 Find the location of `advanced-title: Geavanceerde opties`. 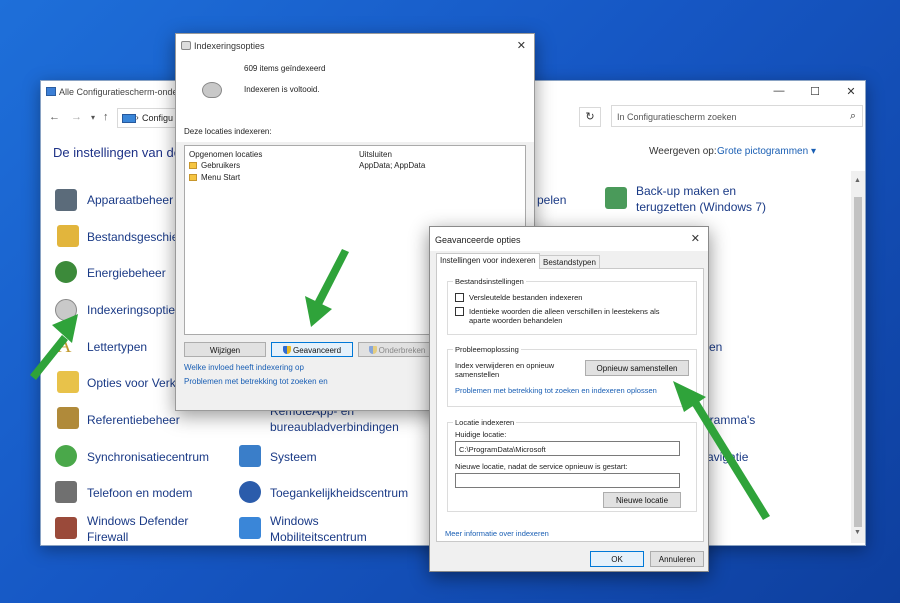

advanced-title: Geavanceerde opties is located at coordinates (478, 240).